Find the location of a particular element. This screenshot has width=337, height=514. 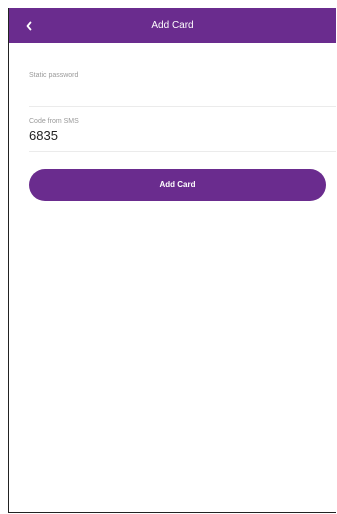

sms-code-input is located at coordinates (169, 135).